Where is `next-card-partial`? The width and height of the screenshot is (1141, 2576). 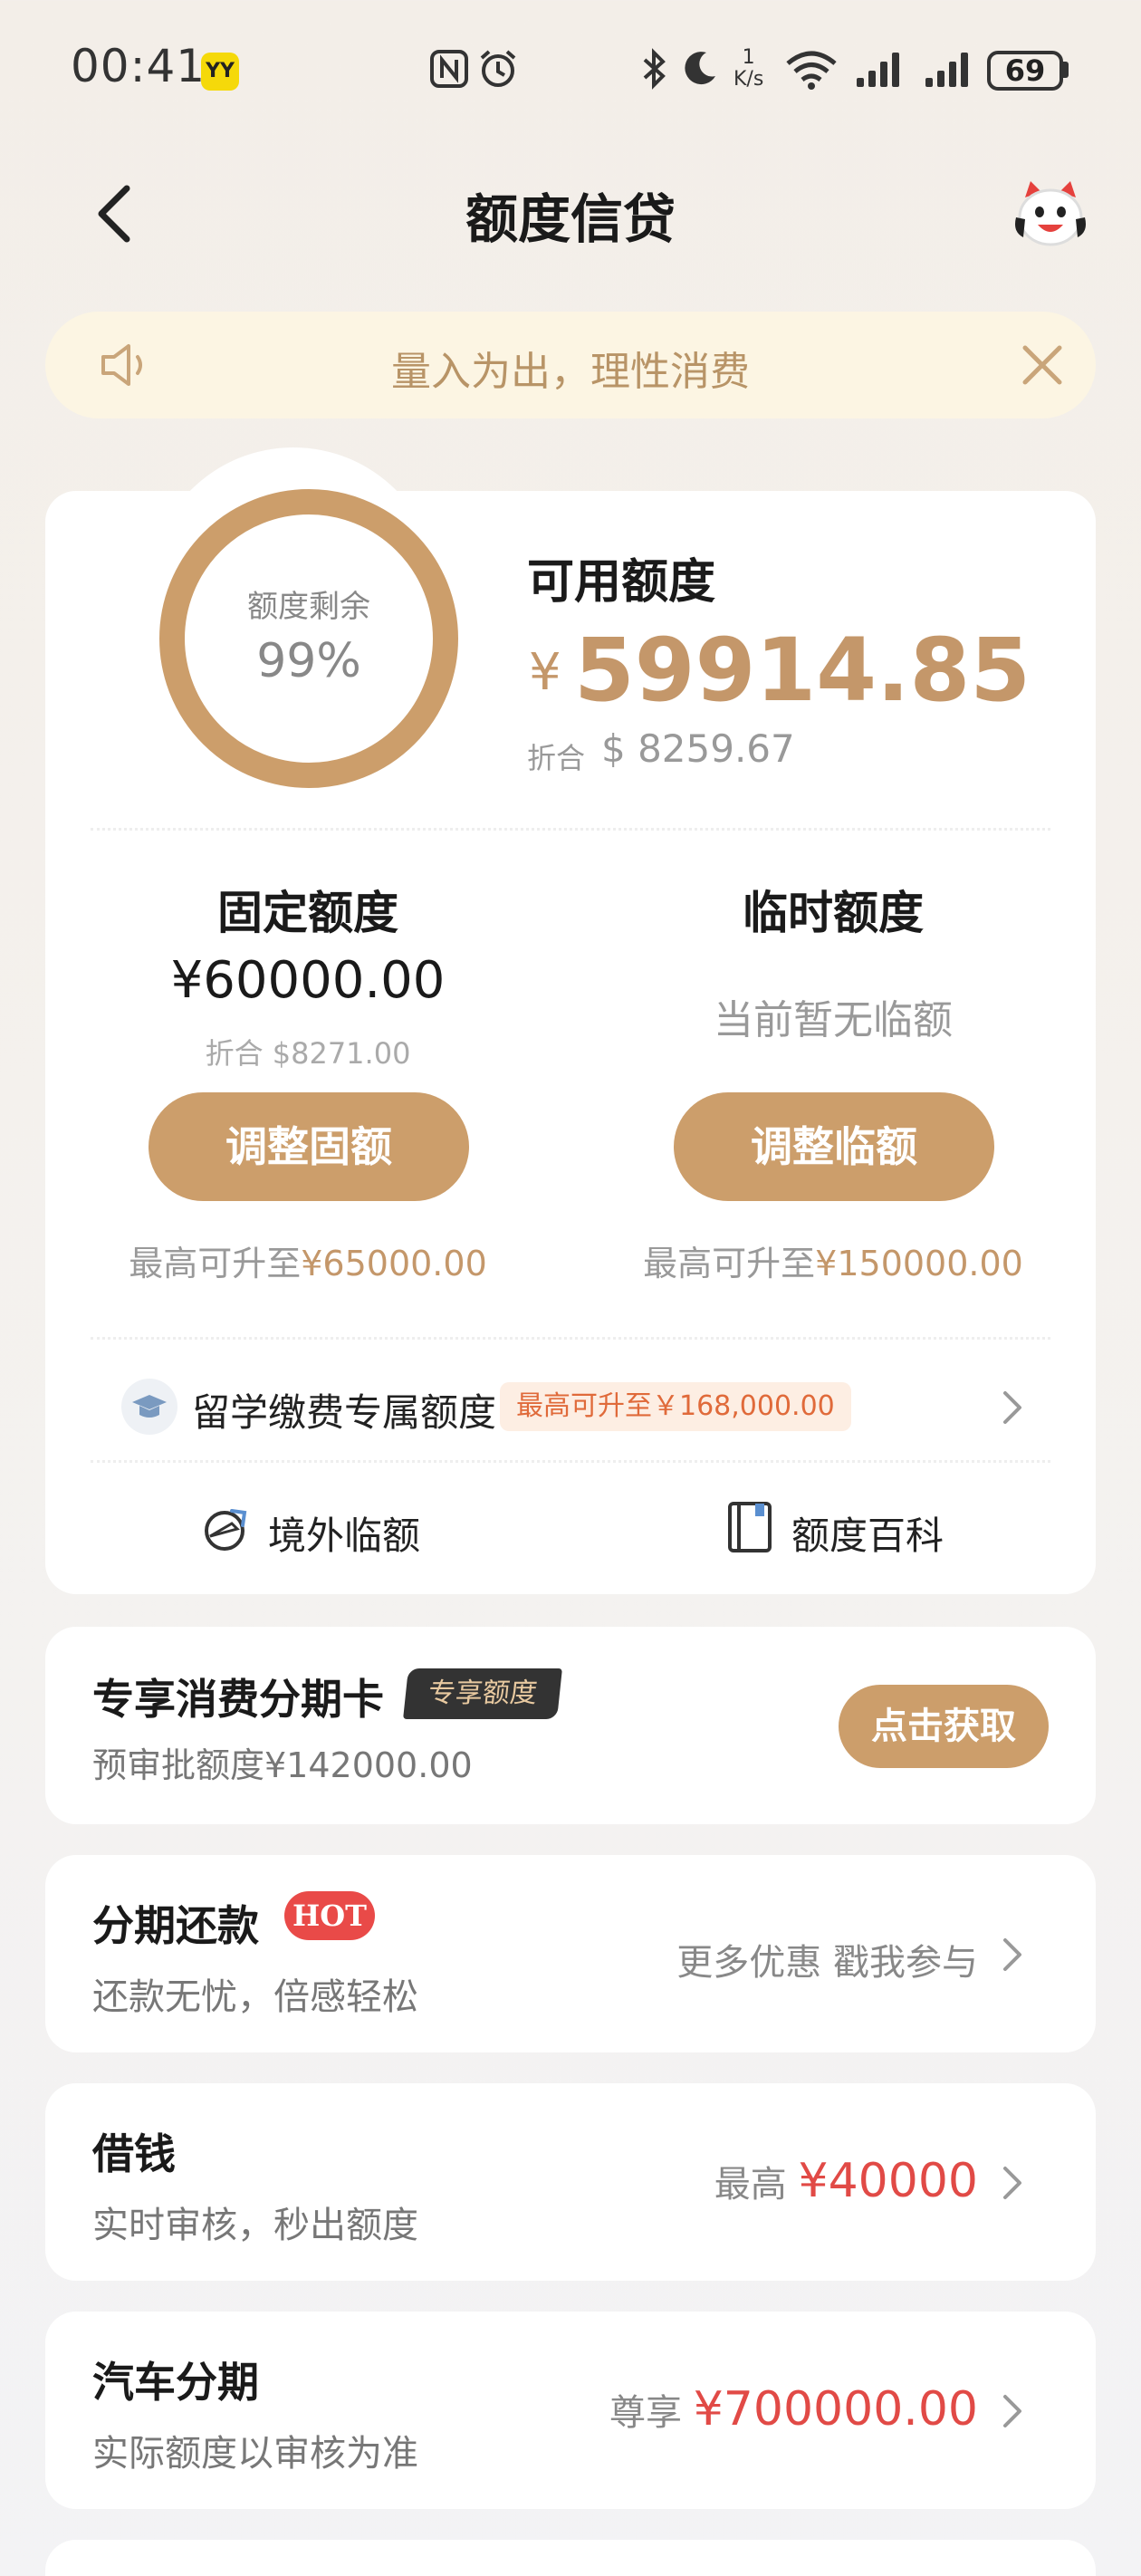
next-card-partial is located at coordinates (570, 2558).